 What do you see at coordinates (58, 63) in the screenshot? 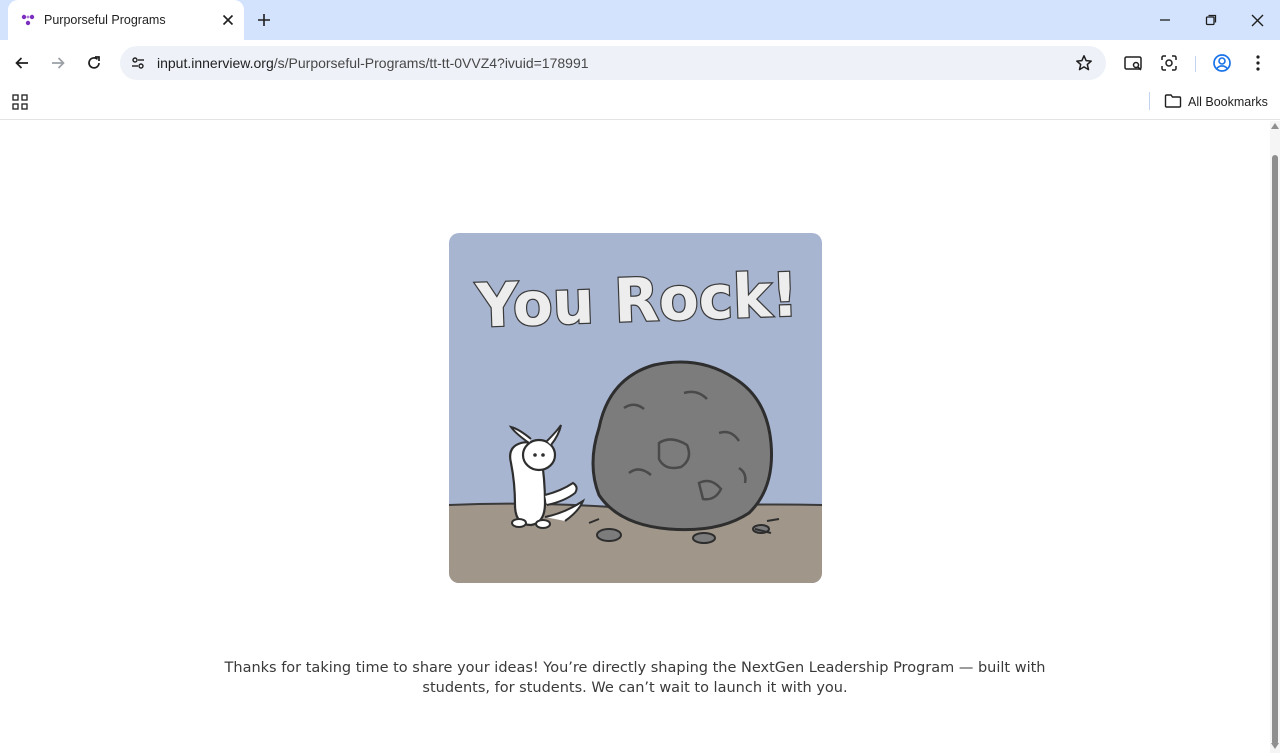
I see `arrow-right-icon` at bounding box center [58, 63].